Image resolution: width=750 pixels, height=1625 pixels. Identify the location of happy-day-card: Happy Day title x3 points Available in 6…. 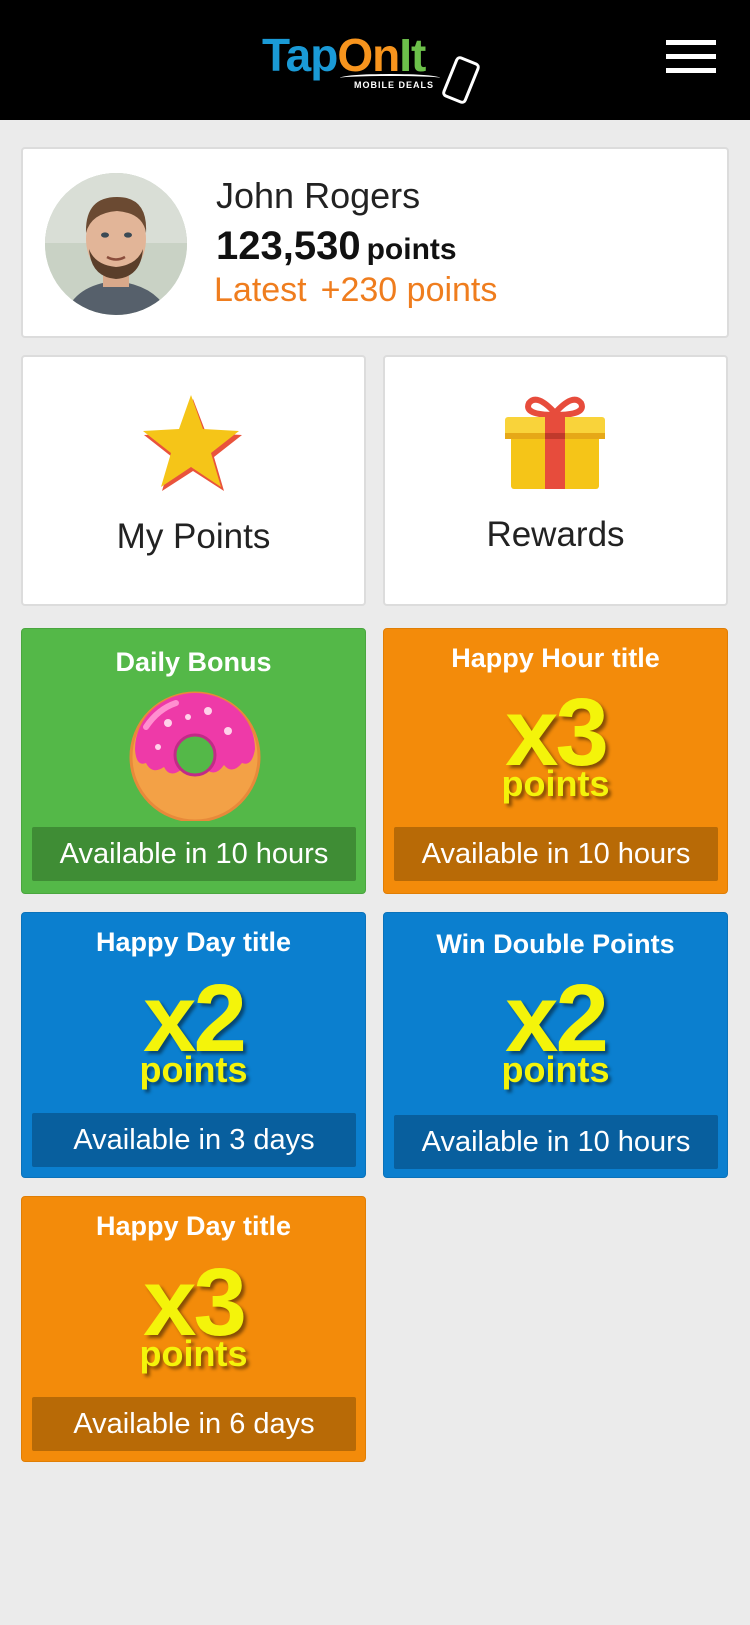
(193, 1329).